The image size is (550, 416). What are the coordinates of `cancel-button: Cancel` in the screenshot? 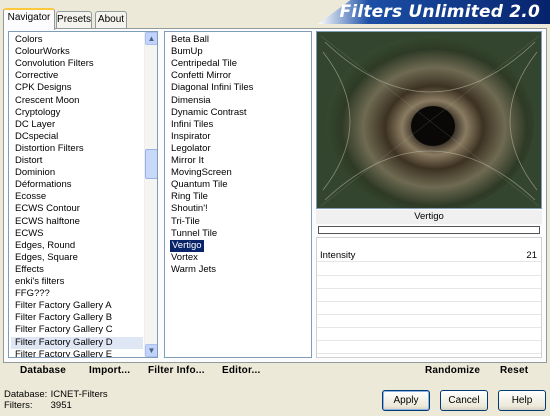 It's located at (464, 400).